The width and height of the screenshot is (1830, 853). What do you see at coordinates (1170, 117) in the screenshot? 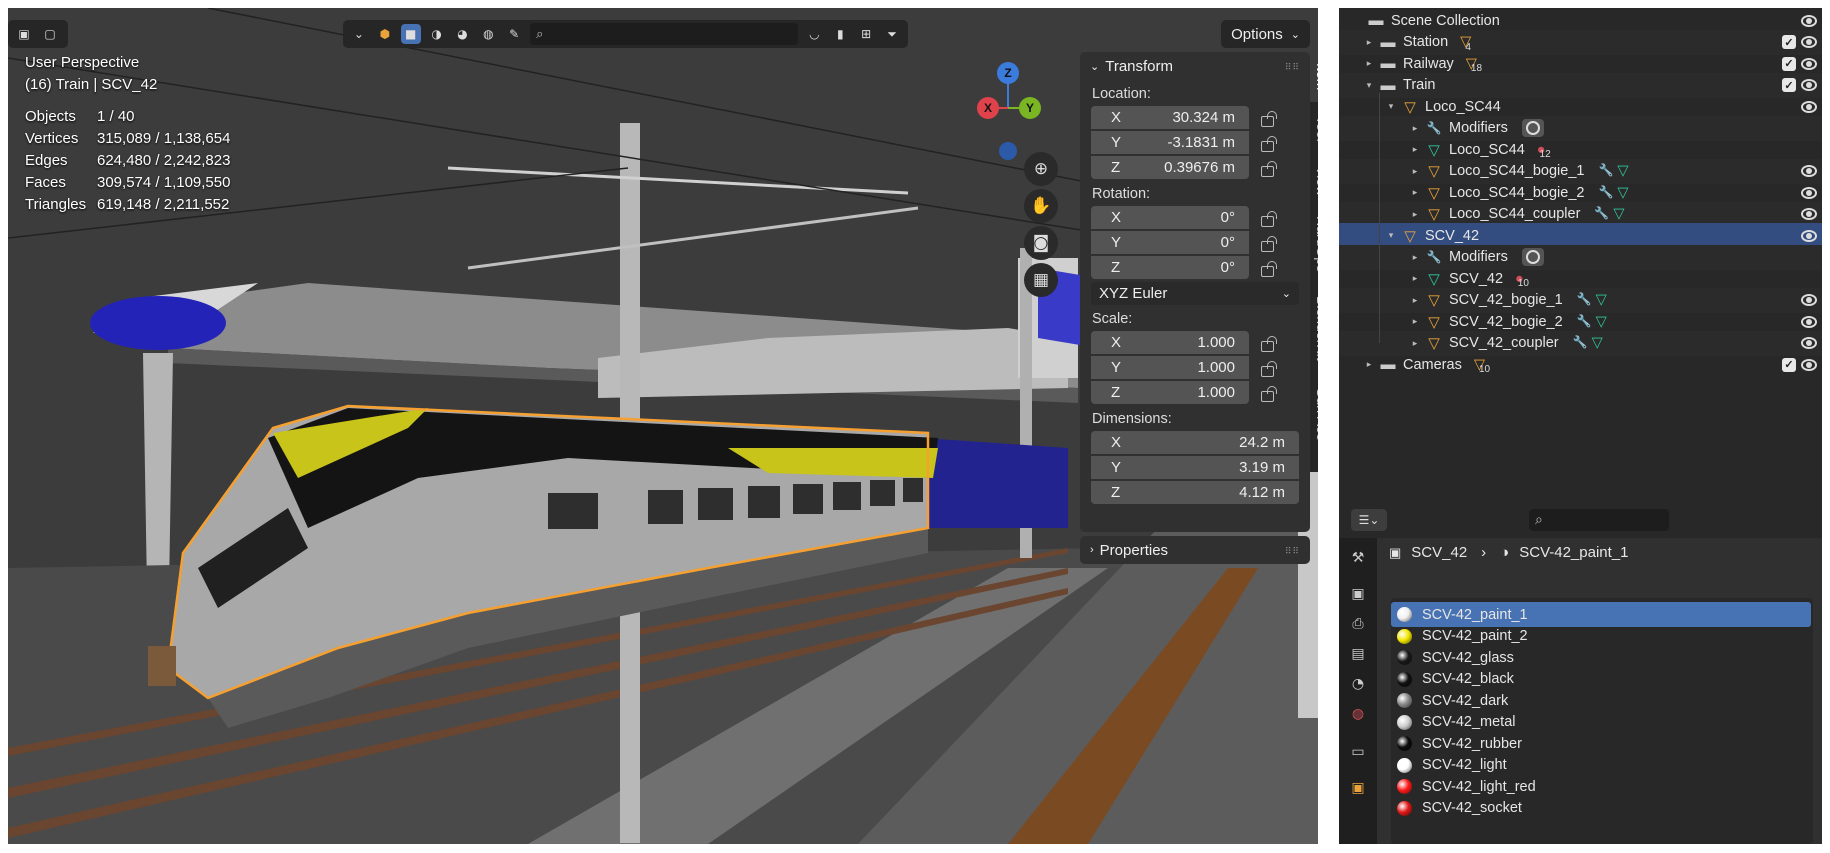
I see `location-x-field: X 30.324 m` at bounding box center [1170, 117].